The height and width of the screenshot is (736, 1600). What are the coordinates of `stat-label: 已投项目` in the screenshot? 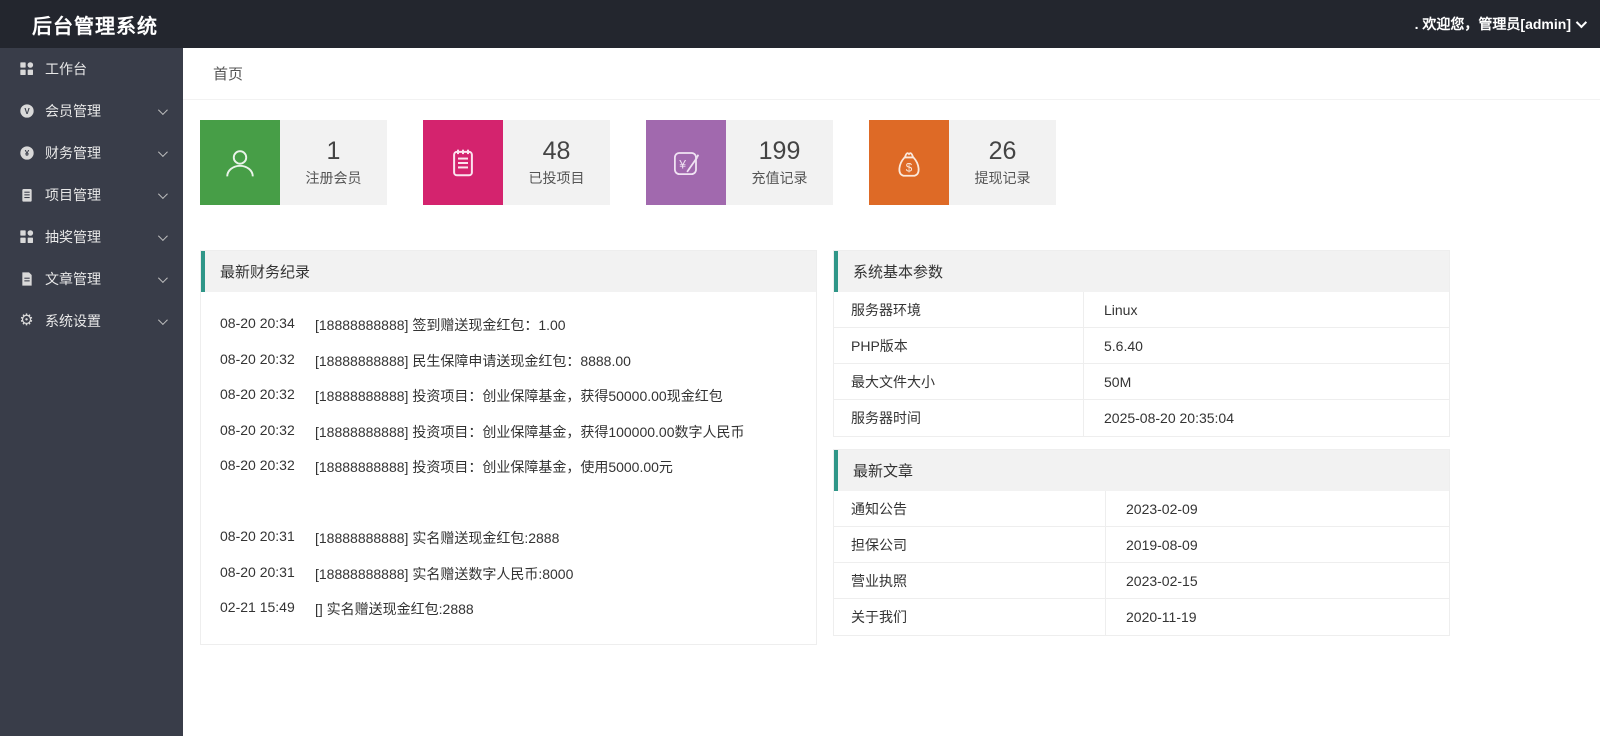 It's located at (556, 177).